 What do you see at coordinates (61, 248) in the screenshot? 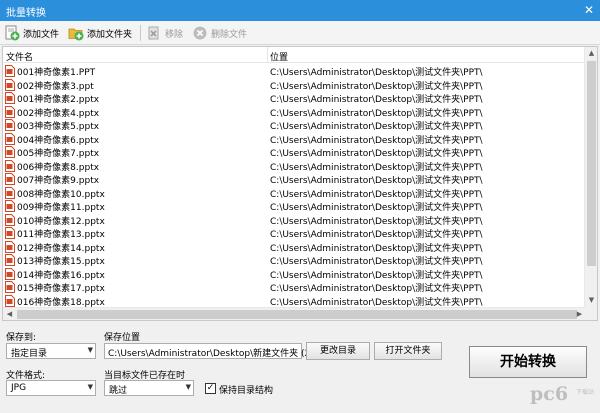
I see `file-name: 012神奇像素14.pptx` at bounding box center [61, 248].